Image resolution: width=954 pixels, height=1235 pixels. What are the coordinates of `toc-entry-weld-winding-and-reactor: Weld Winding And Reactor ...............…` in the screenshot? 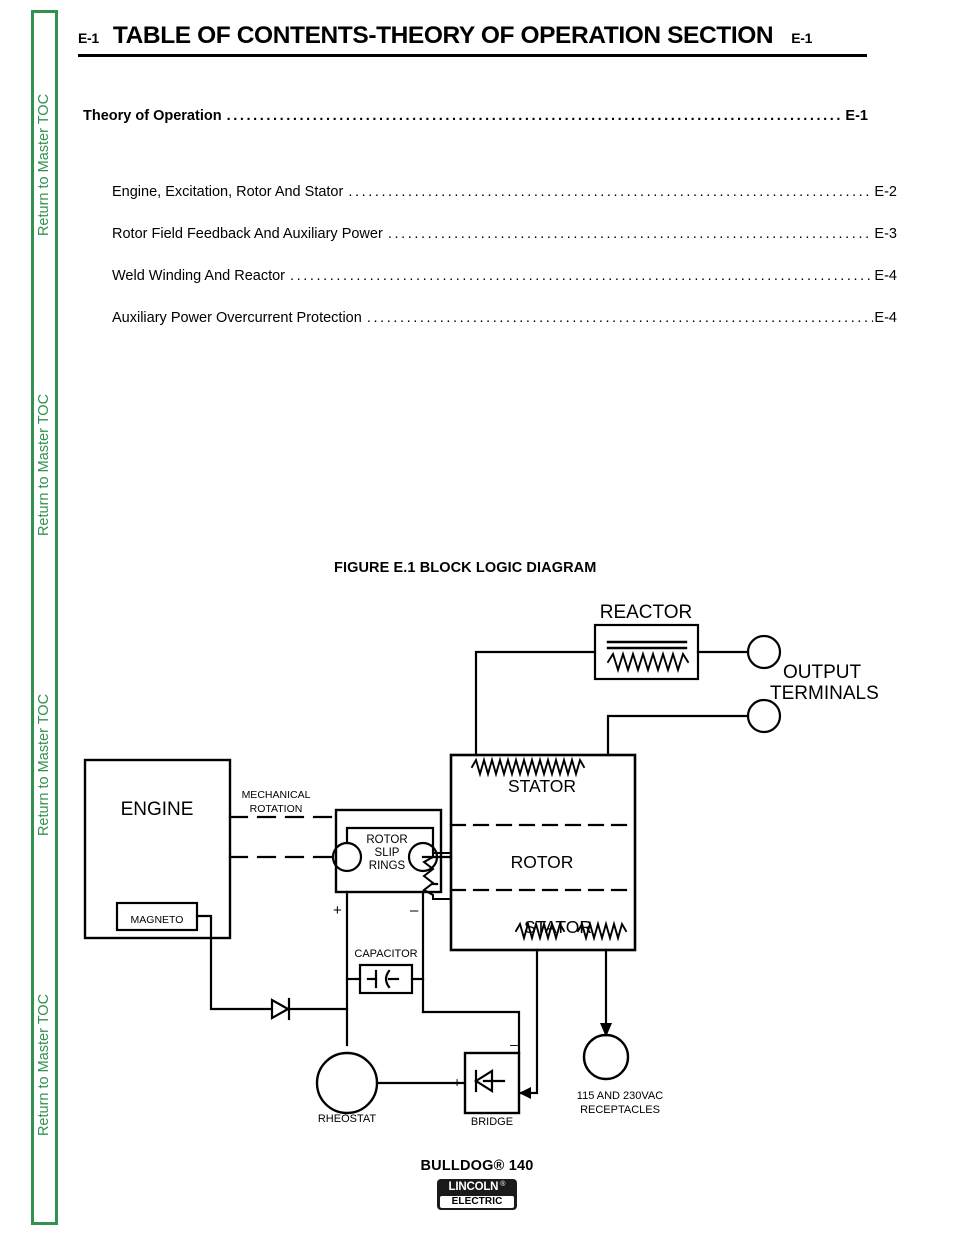 It's located at (490, 276).